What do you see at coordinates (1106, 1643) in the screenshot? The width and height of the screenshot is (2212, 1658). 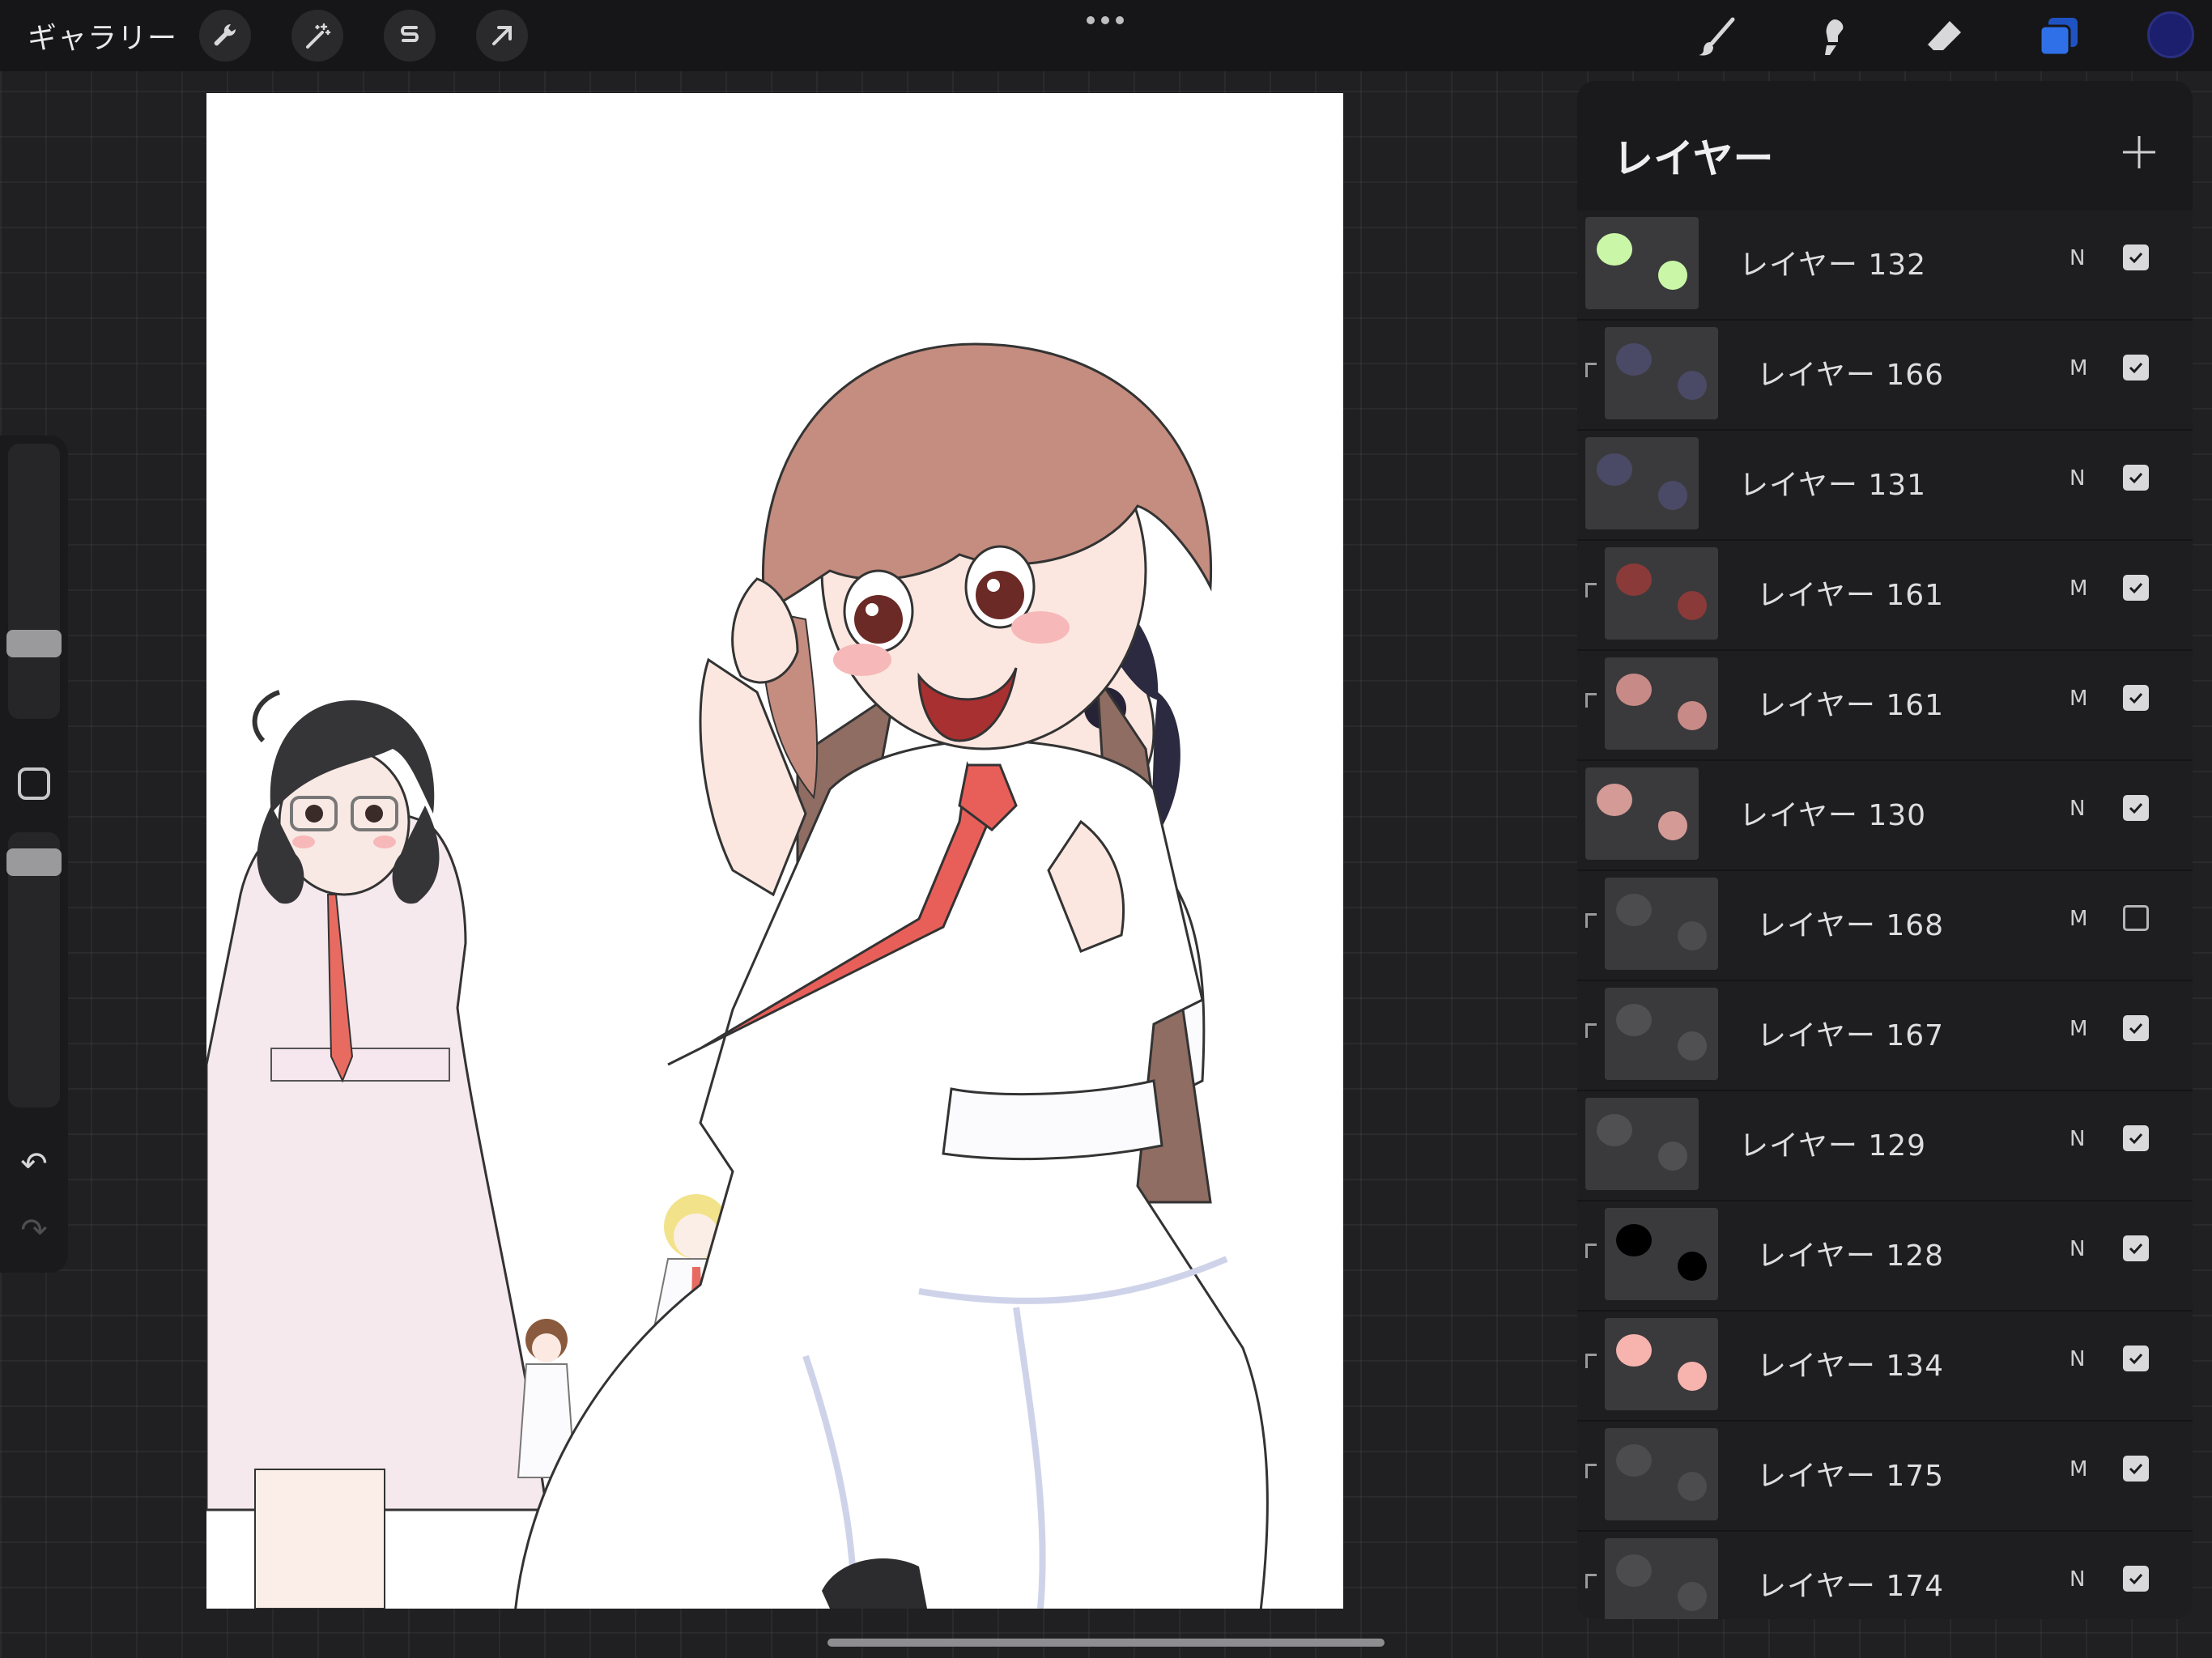 I see `home-indicator` at bounding box center [1106, 1643].